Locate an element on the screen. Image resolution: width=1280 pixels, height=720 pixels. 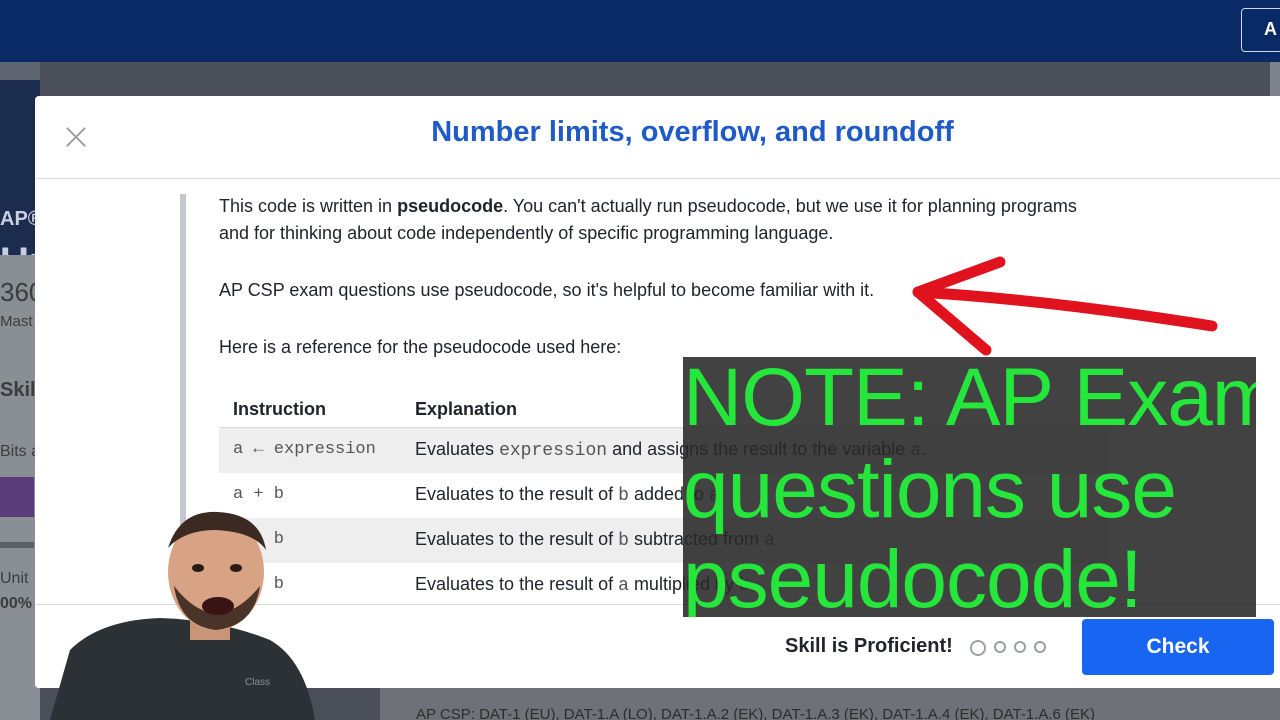
progress-icons is located at coordinates (17, 497).